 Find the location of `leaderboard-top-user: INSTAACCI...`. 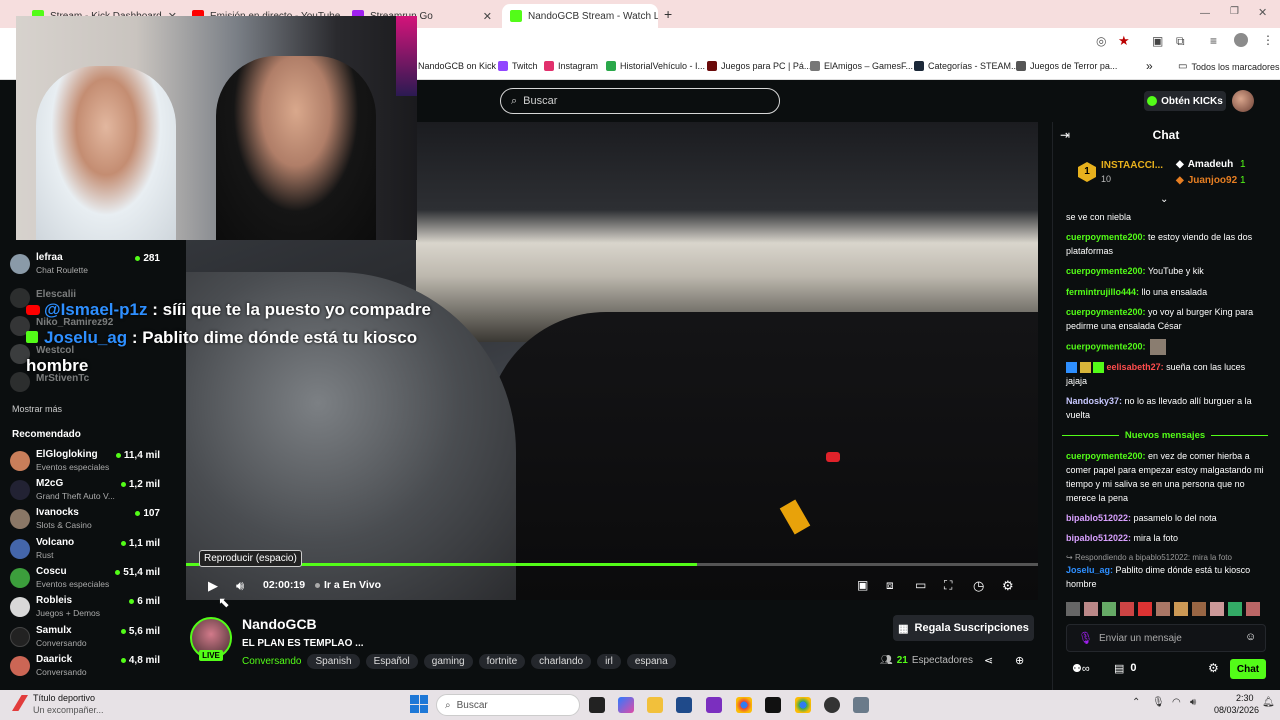

leaderboard-top-user: INSTAACCI... is located at coordinates (1132, 165).